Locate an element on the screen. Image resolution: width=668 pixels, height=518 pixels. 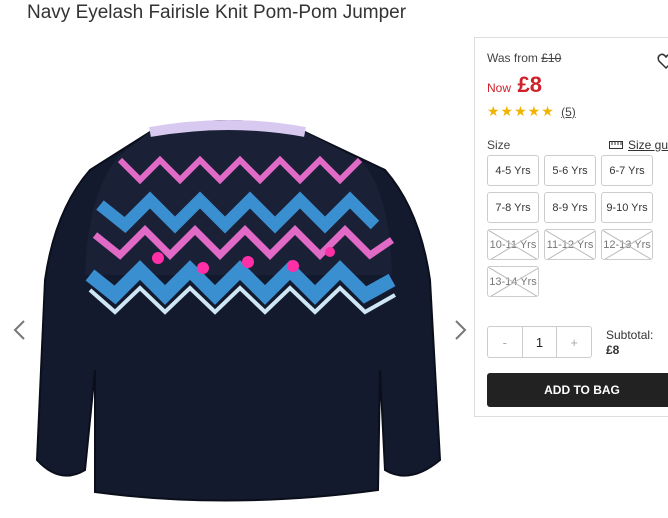
size-option: 9-10 Yrs is located at coordinates (627, 207).